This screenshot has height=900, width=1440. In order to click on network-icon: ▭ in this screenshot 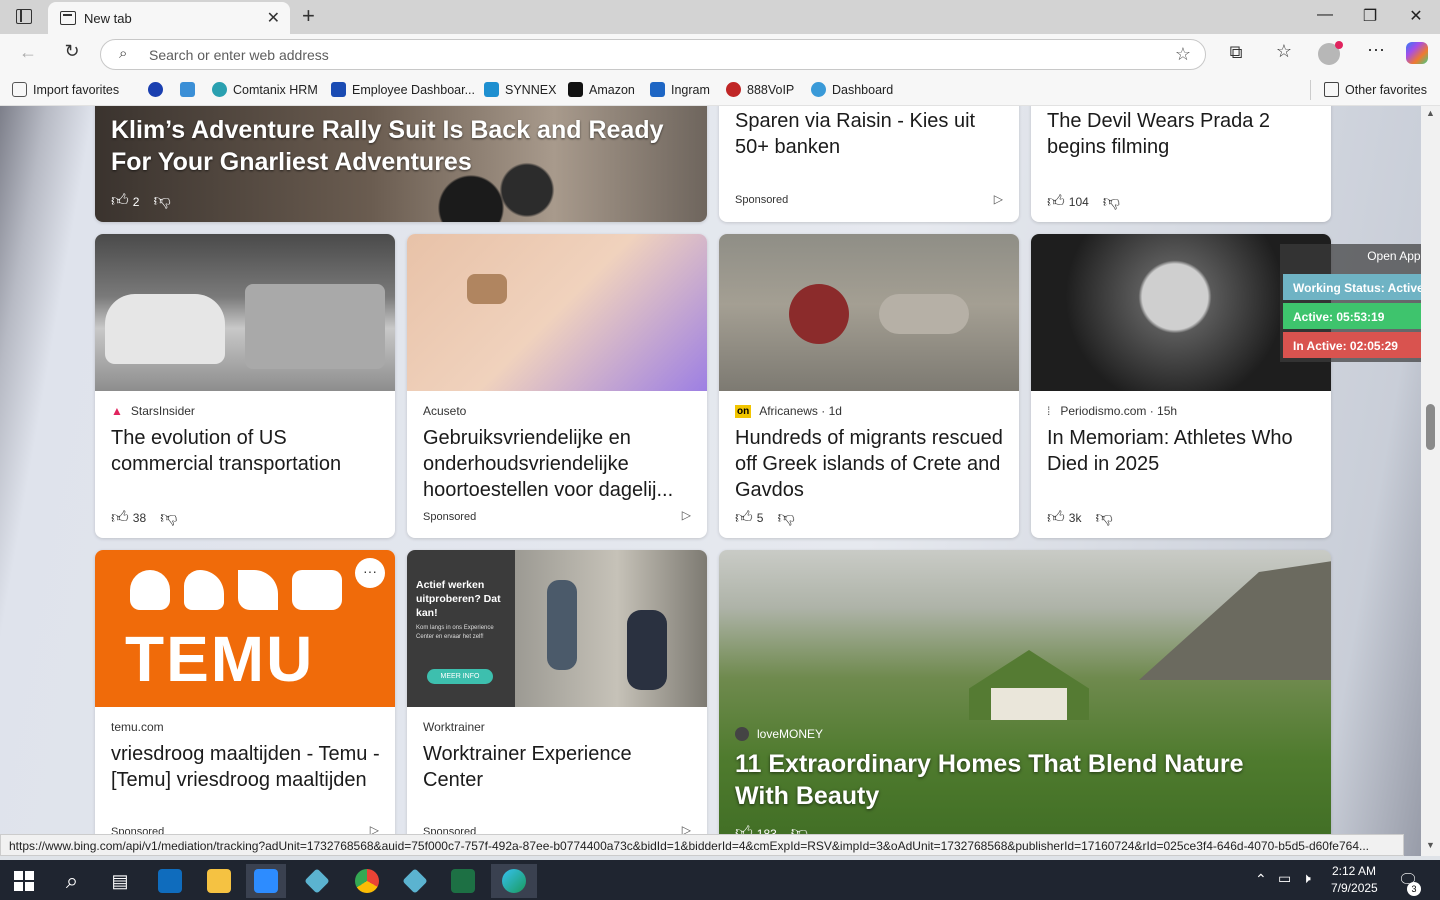, I will do `click(1284, 878)`.